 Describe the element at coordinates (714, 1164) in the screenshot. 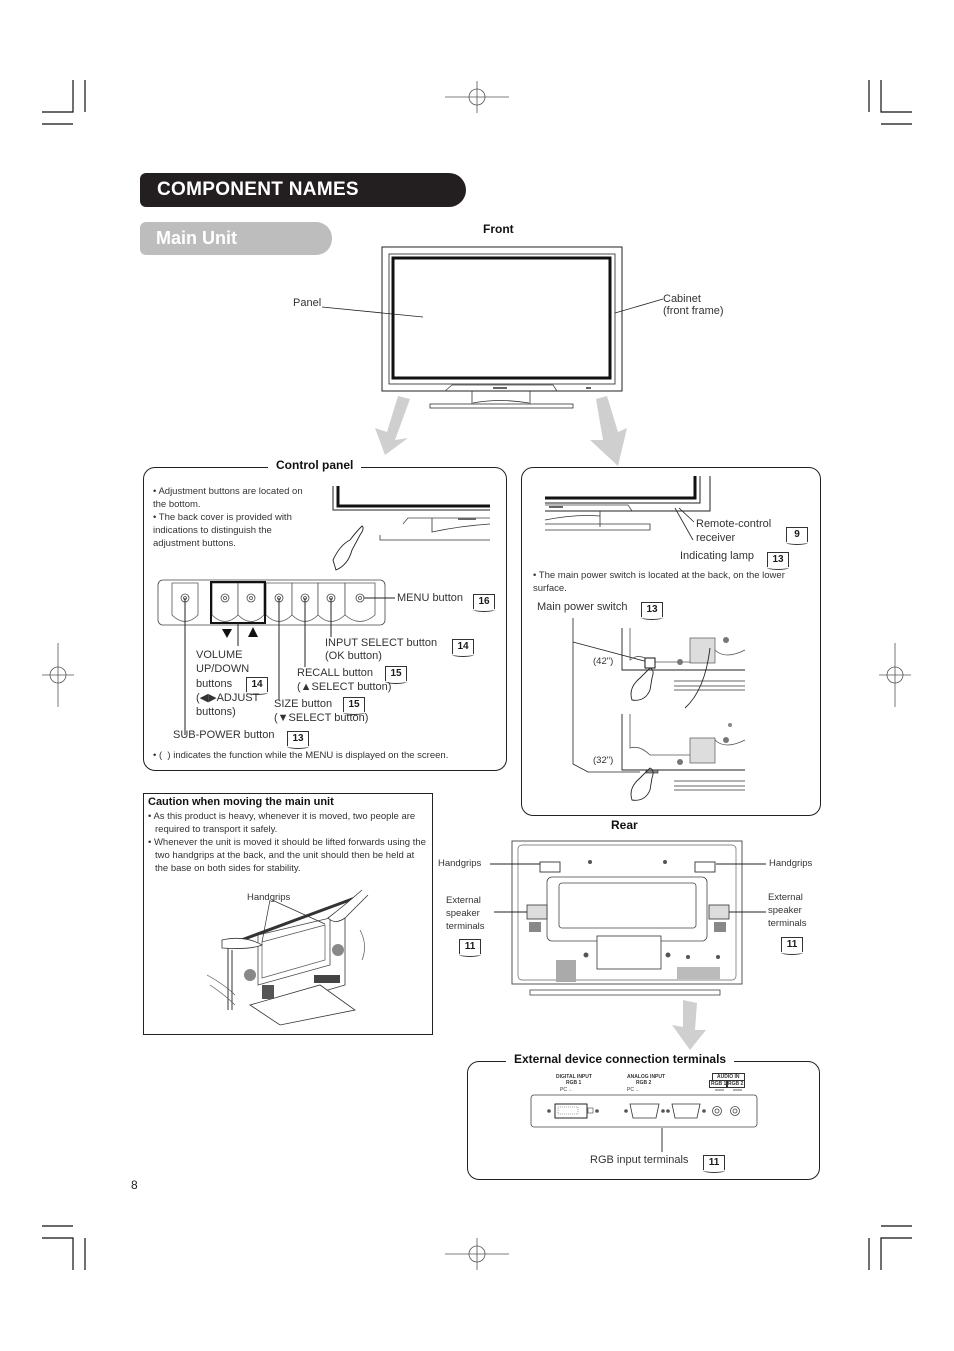

I see `rgb-input-ref-badge: 11` at that location.